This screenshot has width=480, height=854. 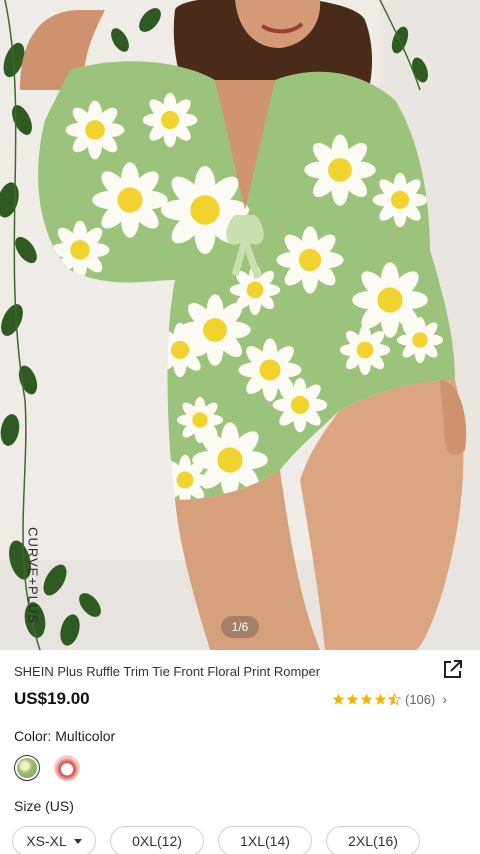 I want to click on size-options: XS-XL 0XL(12) 1XL(14) 2XL(16), so click(x=223, y=840).